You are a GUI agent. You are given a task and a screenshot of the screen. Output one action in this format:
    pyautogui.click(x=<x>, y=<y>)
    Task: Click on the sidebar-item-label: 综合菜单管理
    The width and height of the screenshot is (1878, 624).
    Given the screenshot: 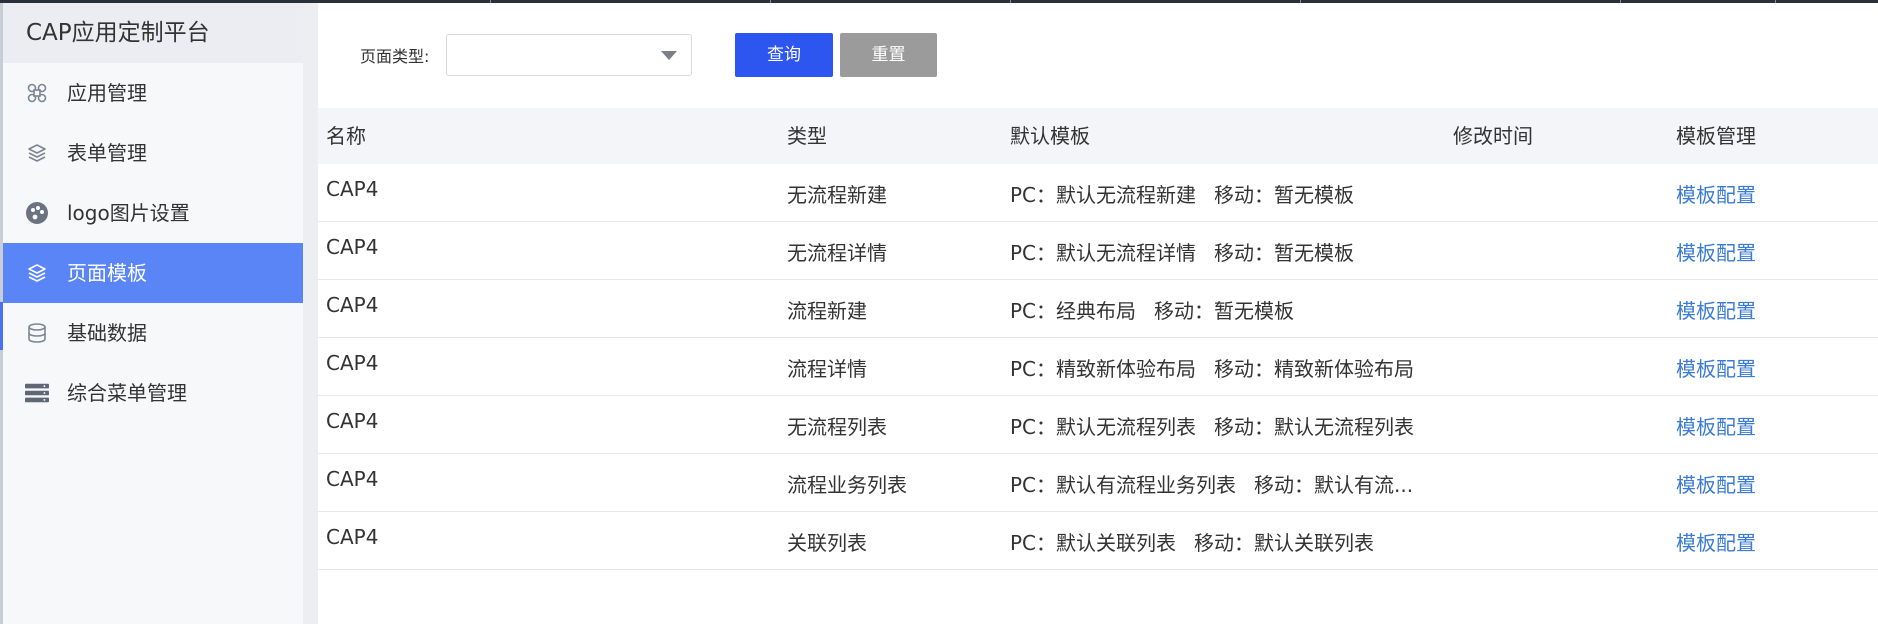 What is the action you would take?
    pyautogui.click(x=127, y=393)
    